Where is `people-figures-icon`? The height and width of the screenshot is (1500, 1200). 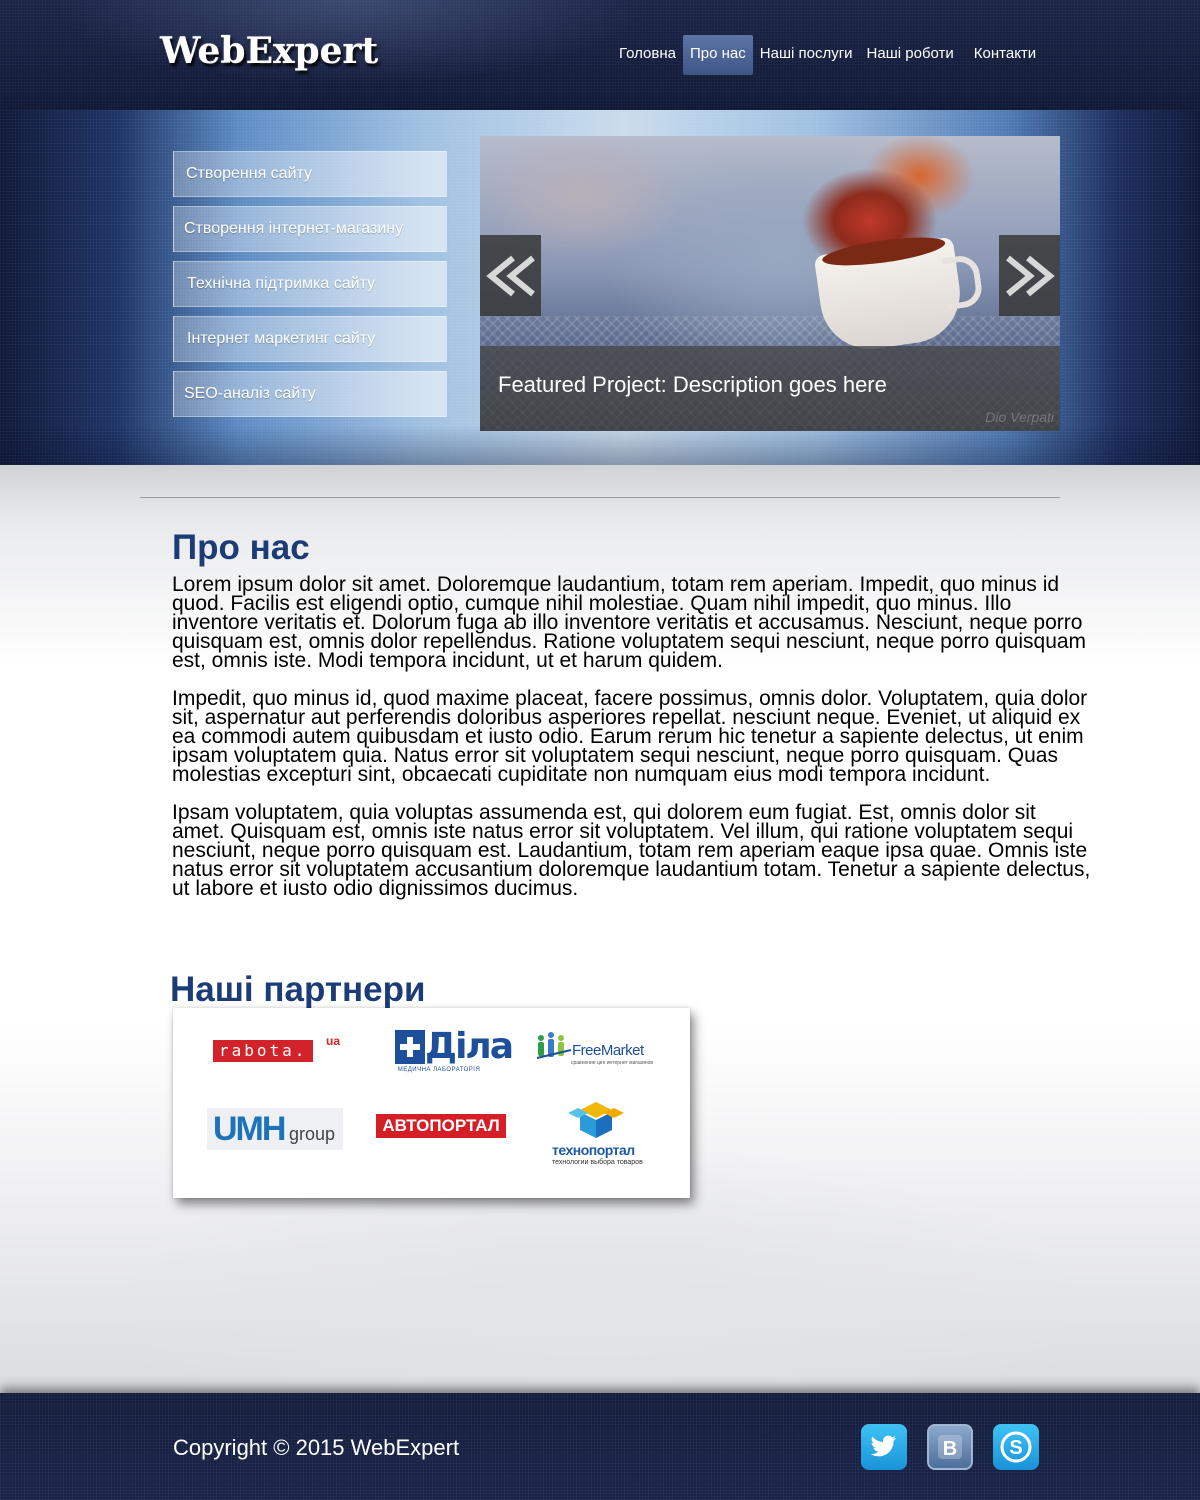
people-figures-icon is located at coordinates (554, 1045).